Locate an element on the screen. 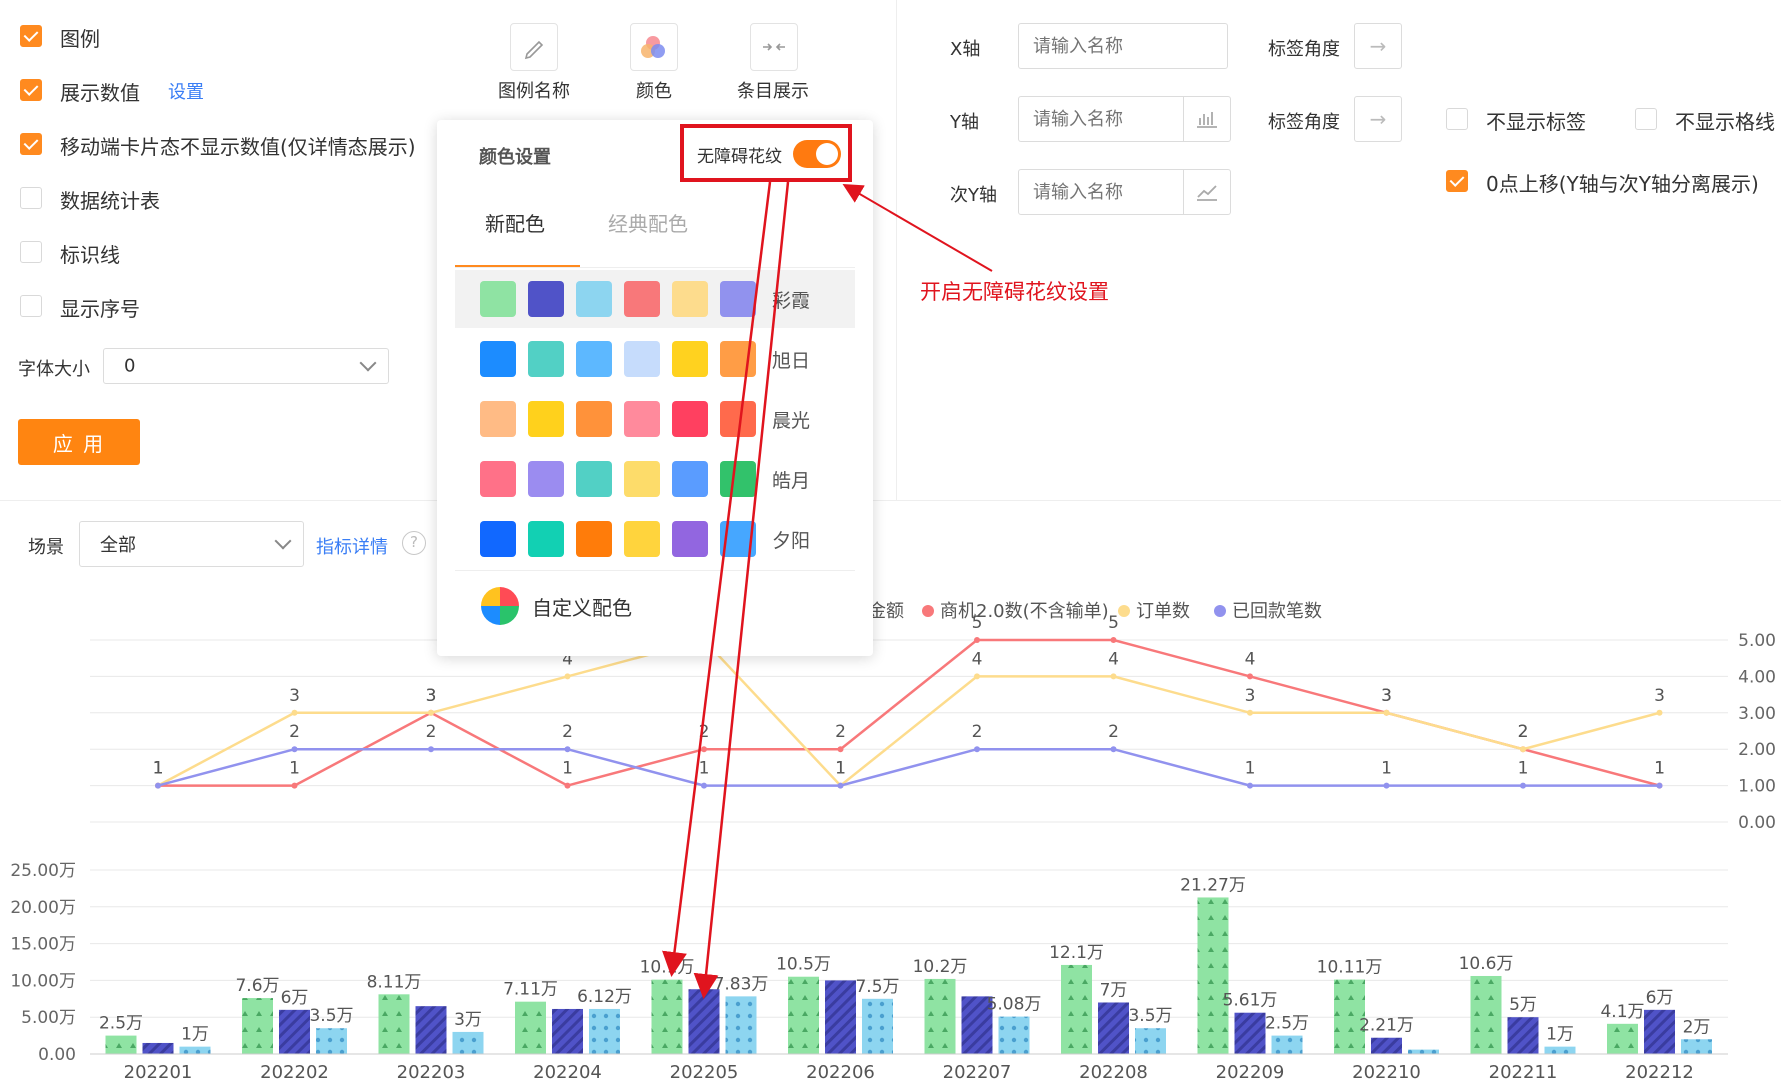 Image resolution: width=1781 pixels, height=1088 pixels. y-tick-label: 0.00 is located at coordinates (57, 1055).